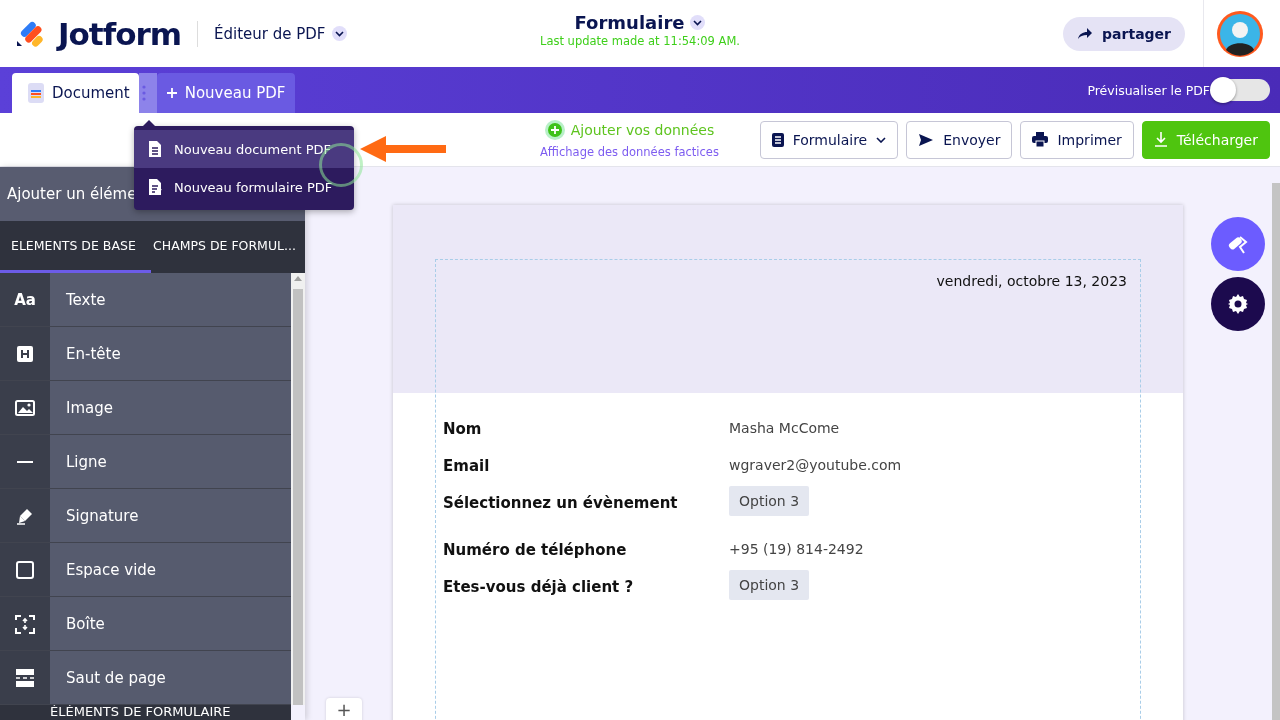 Image resolution: width=1280 pixels, height=720 pixels. Describe the element at coordinates (25, 677) in the screenshot. I see `page-break-icon` at that location.